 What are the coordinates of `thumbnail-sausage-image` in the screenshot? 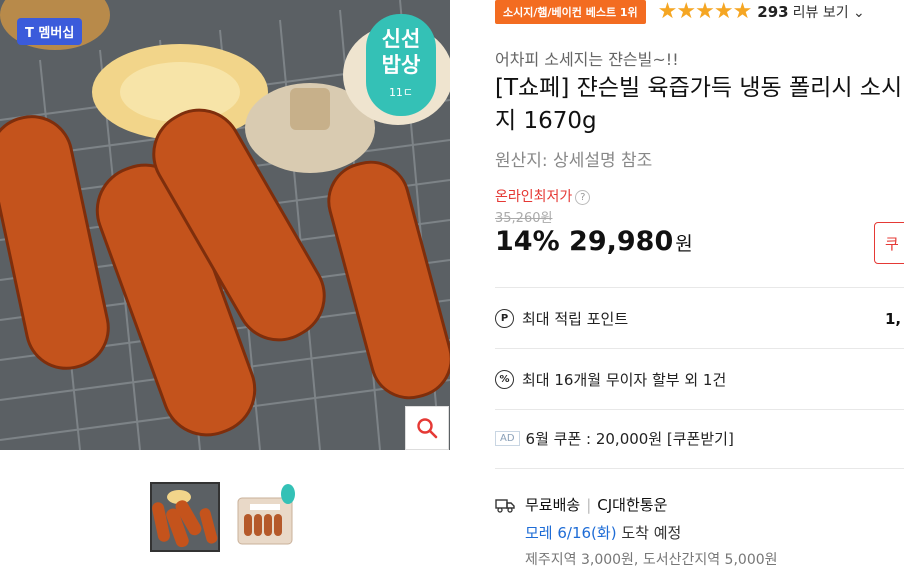 It's located at (185, 517).